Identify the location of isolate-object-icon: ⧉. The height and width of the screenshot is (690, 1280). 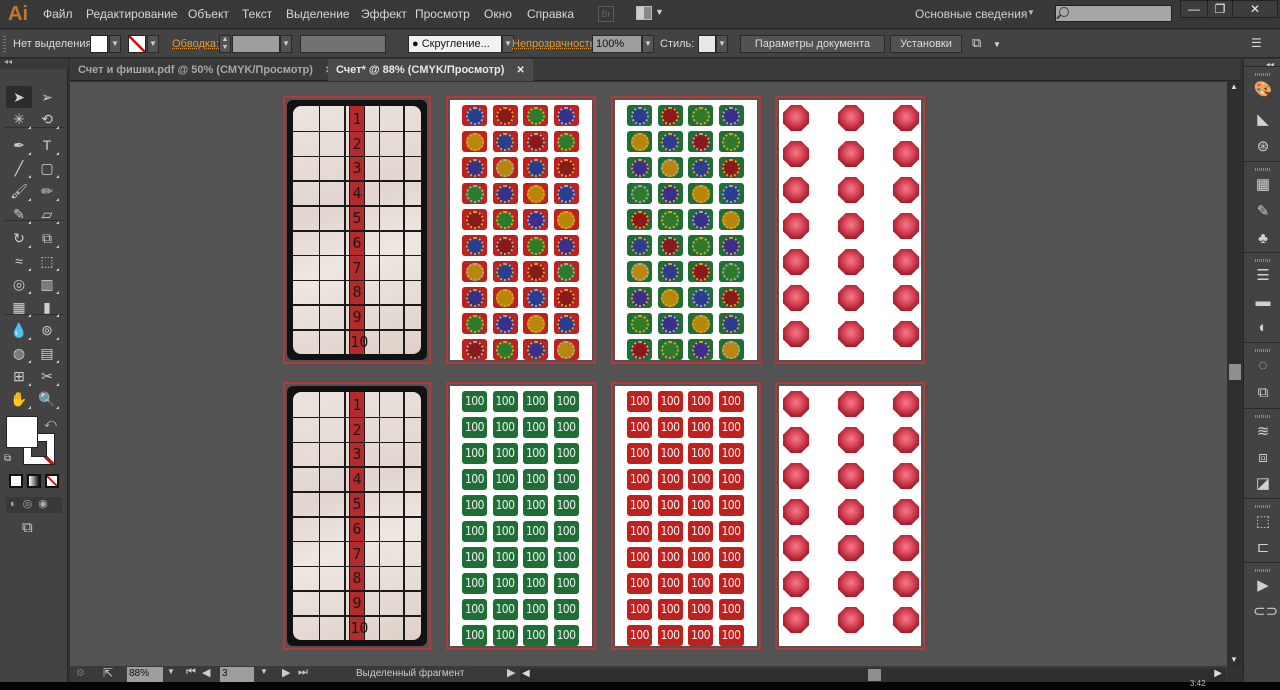
(976, 43).